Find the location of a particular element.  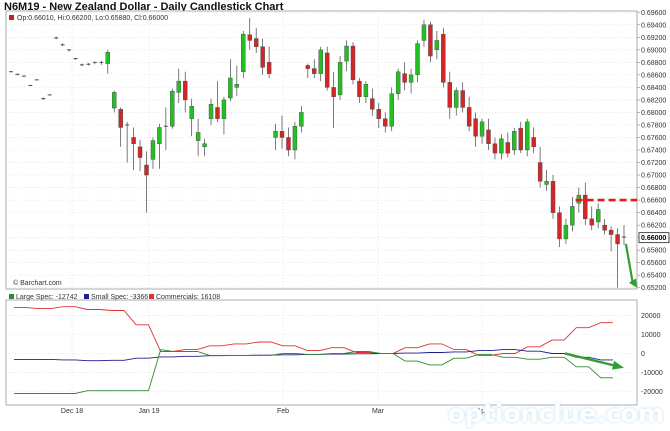

source-label: © Barchart.com is located at coordinates (37, 283).